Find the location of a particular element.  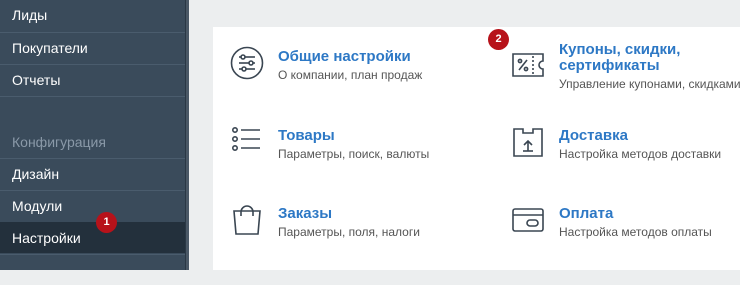

sidebar-item-modules: Модули is located at coordinates (92, 205).